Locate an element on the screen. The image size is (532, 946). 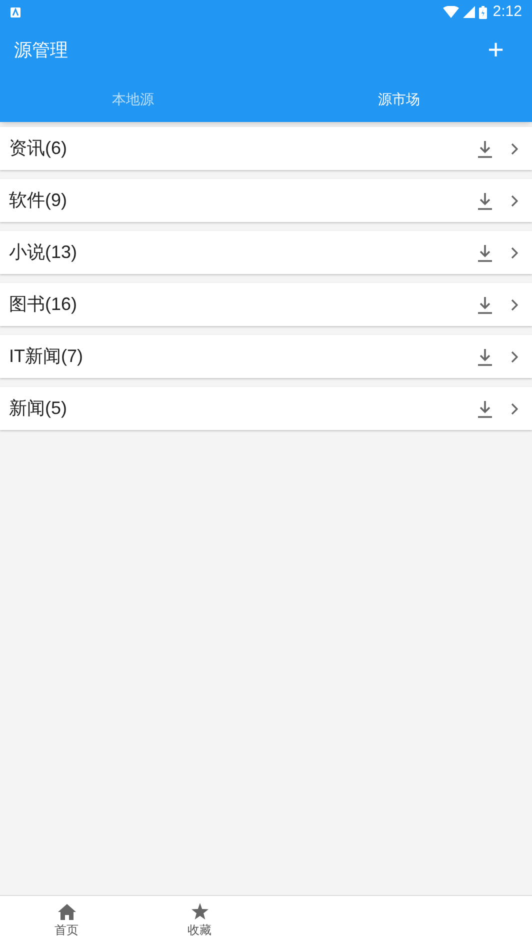
category-row: 小说(13) is located at coordinates (266, 252).